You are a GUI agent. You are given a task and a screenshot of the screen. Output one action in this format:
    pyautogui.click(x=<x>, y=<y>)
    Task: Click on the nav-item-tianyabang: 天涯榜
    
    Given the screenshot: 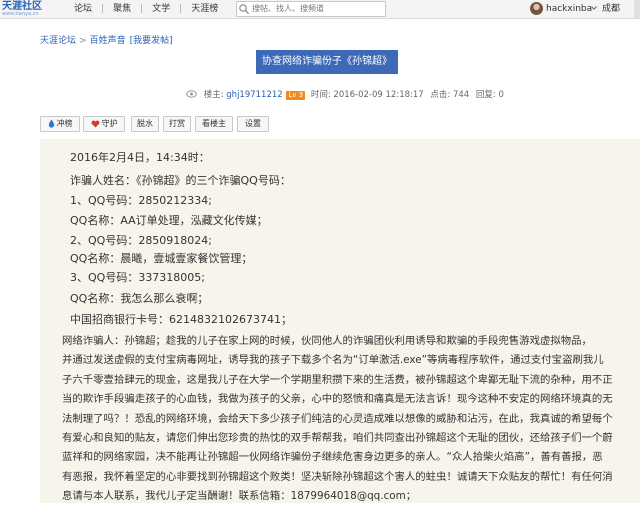 What is the action you would take?
    pyautogui.click(x=204, y=9)
    